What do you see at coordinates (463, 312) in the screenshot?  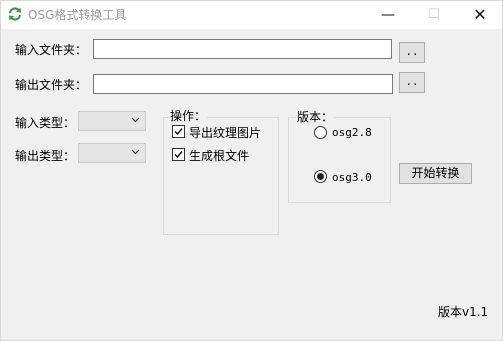 I see `version-text: 版本v1.1` at bounding box center [463, 312].